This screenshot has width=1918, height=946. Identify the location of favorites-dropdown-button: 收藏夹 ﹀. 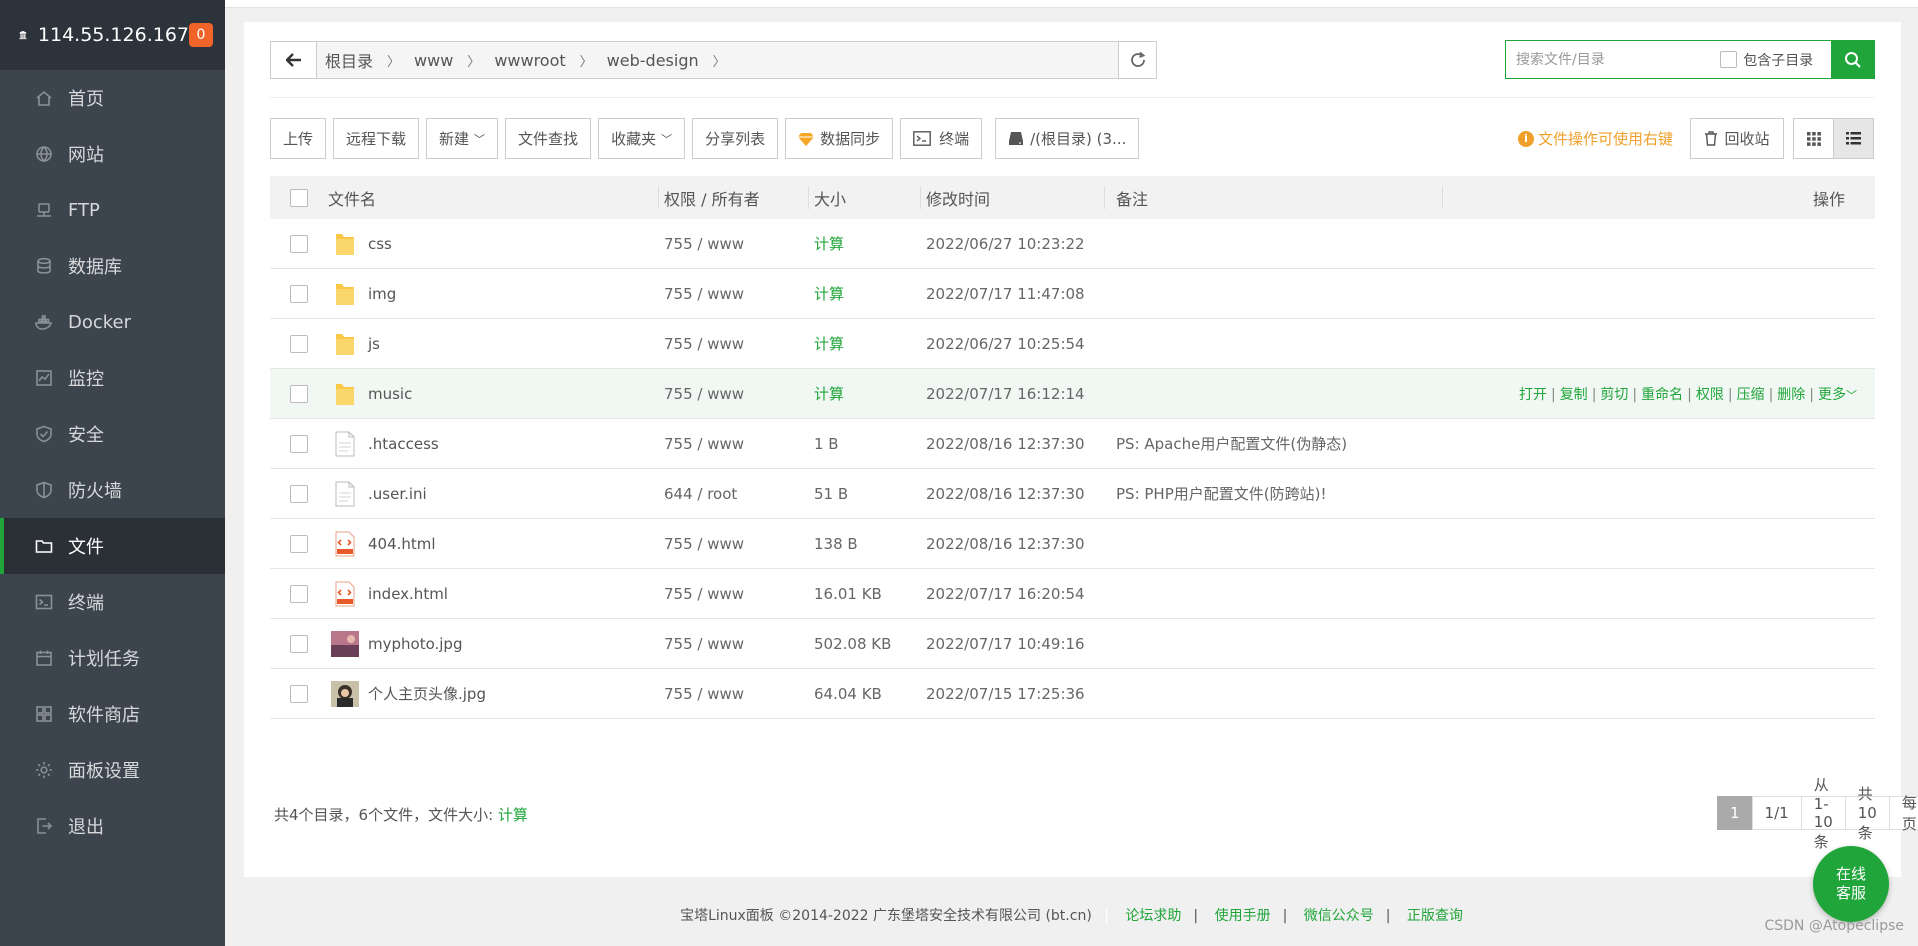
(642, 138).